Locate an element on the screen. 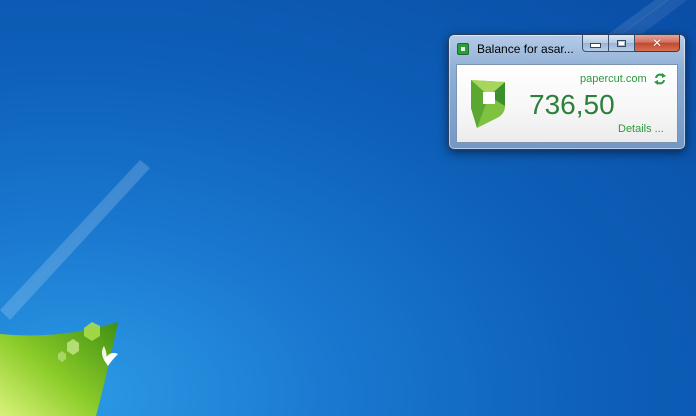 This screenshot has height=416, width=696. close-button: ✕ is located at coordinates (657, 43).